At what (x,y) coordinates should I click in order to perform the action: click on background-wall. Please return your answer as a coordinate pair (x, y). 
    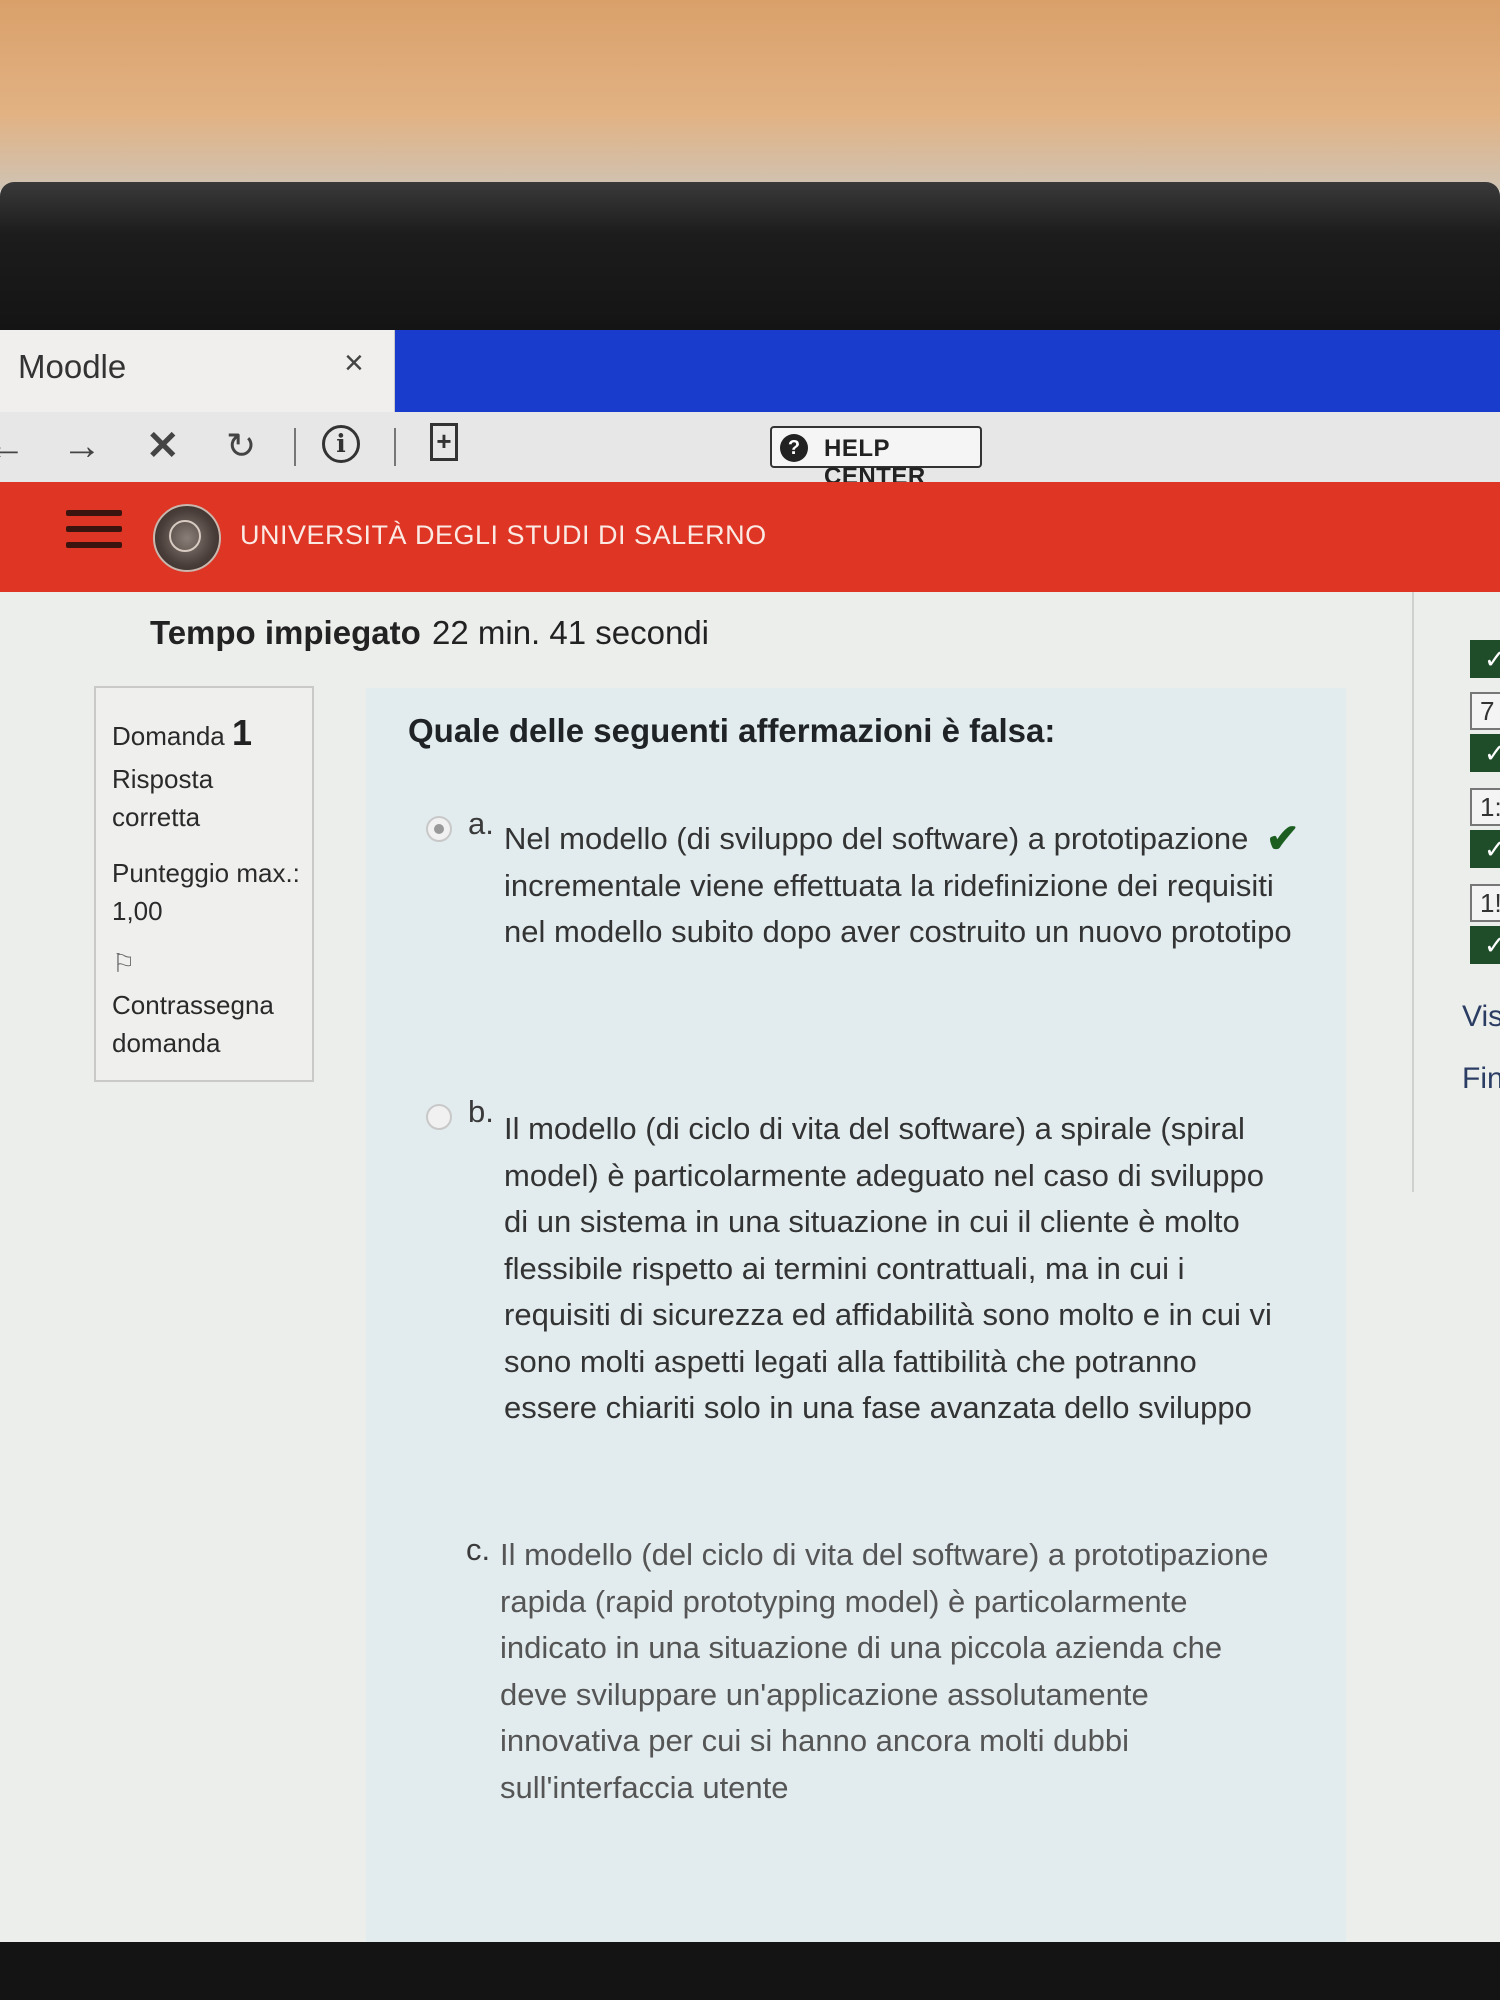
    Looking at the image, I should click on (750, 95).